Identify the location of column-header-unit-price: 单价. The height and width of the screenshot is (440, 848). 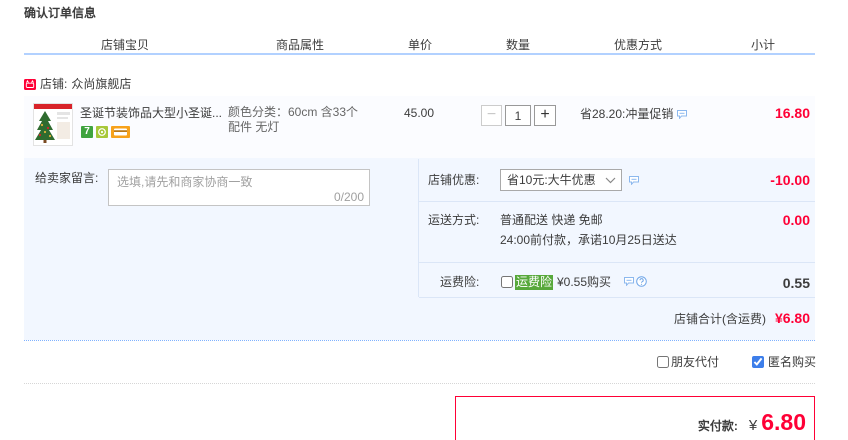
(419, 45).